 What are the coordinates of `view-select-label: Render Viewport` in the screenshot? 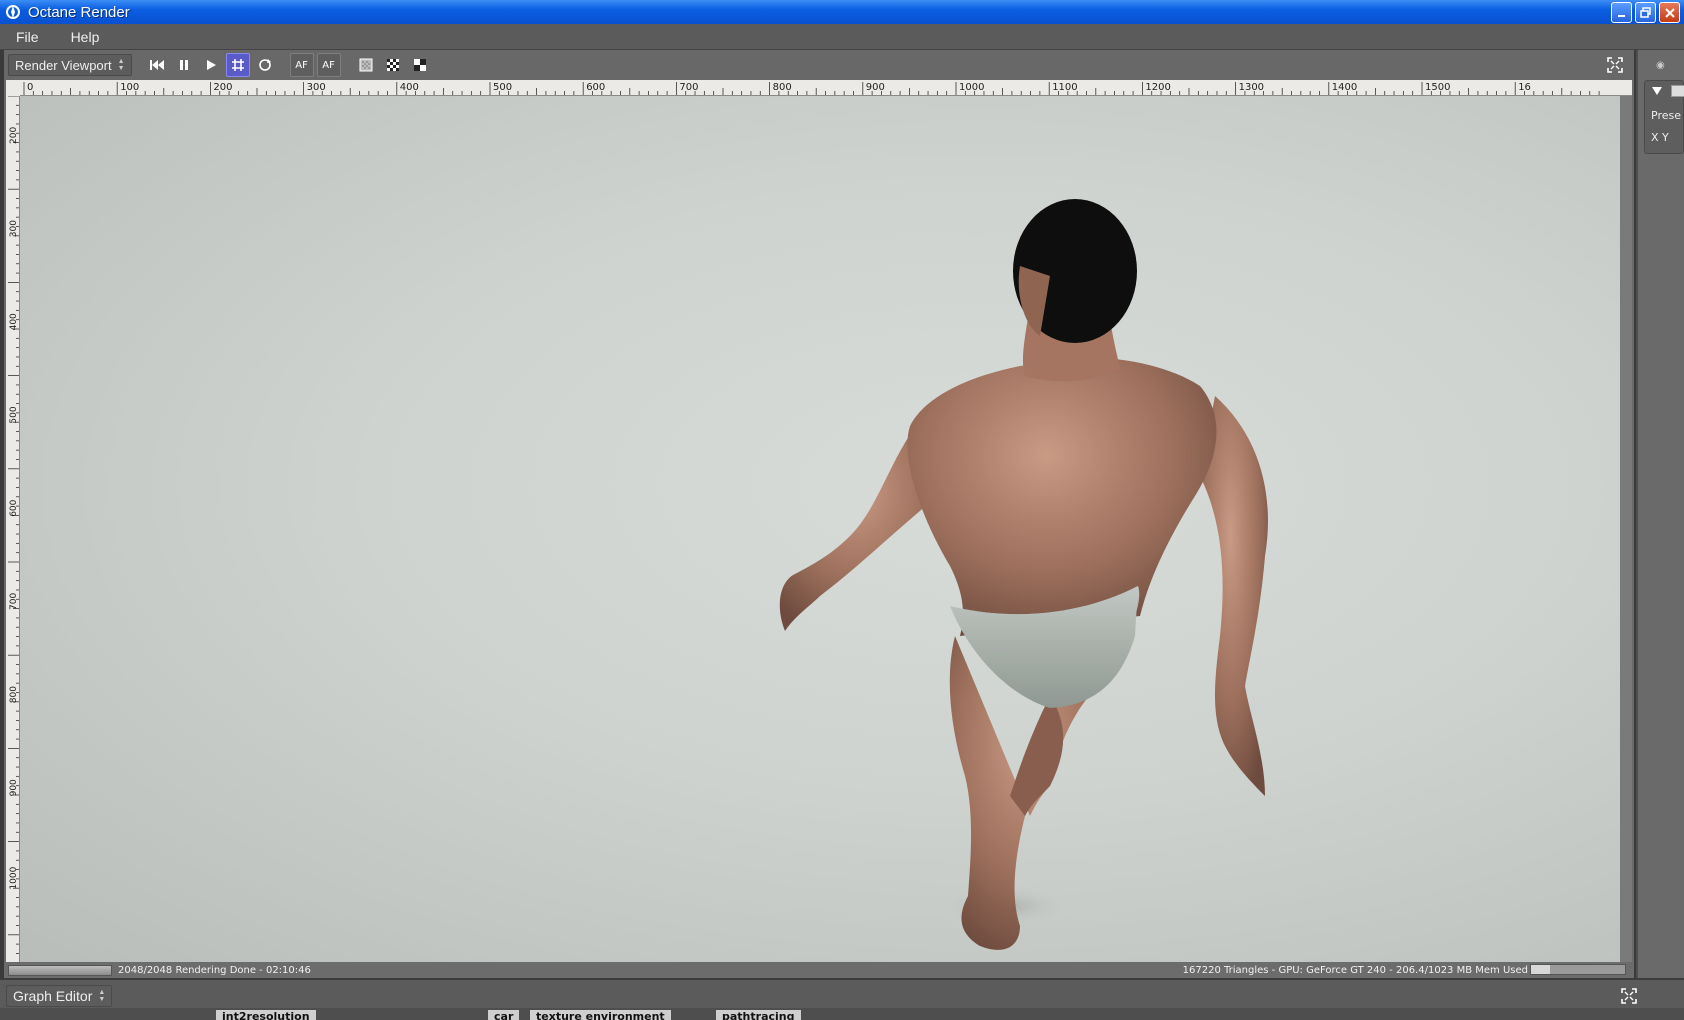 It's located at (63, 65).